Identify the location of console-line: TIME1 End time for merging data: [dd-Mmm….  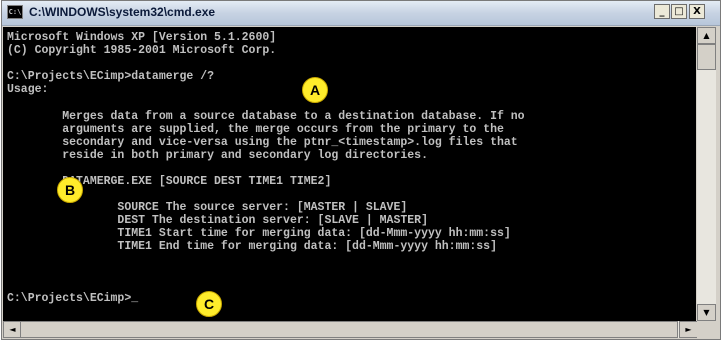
(252, 246).